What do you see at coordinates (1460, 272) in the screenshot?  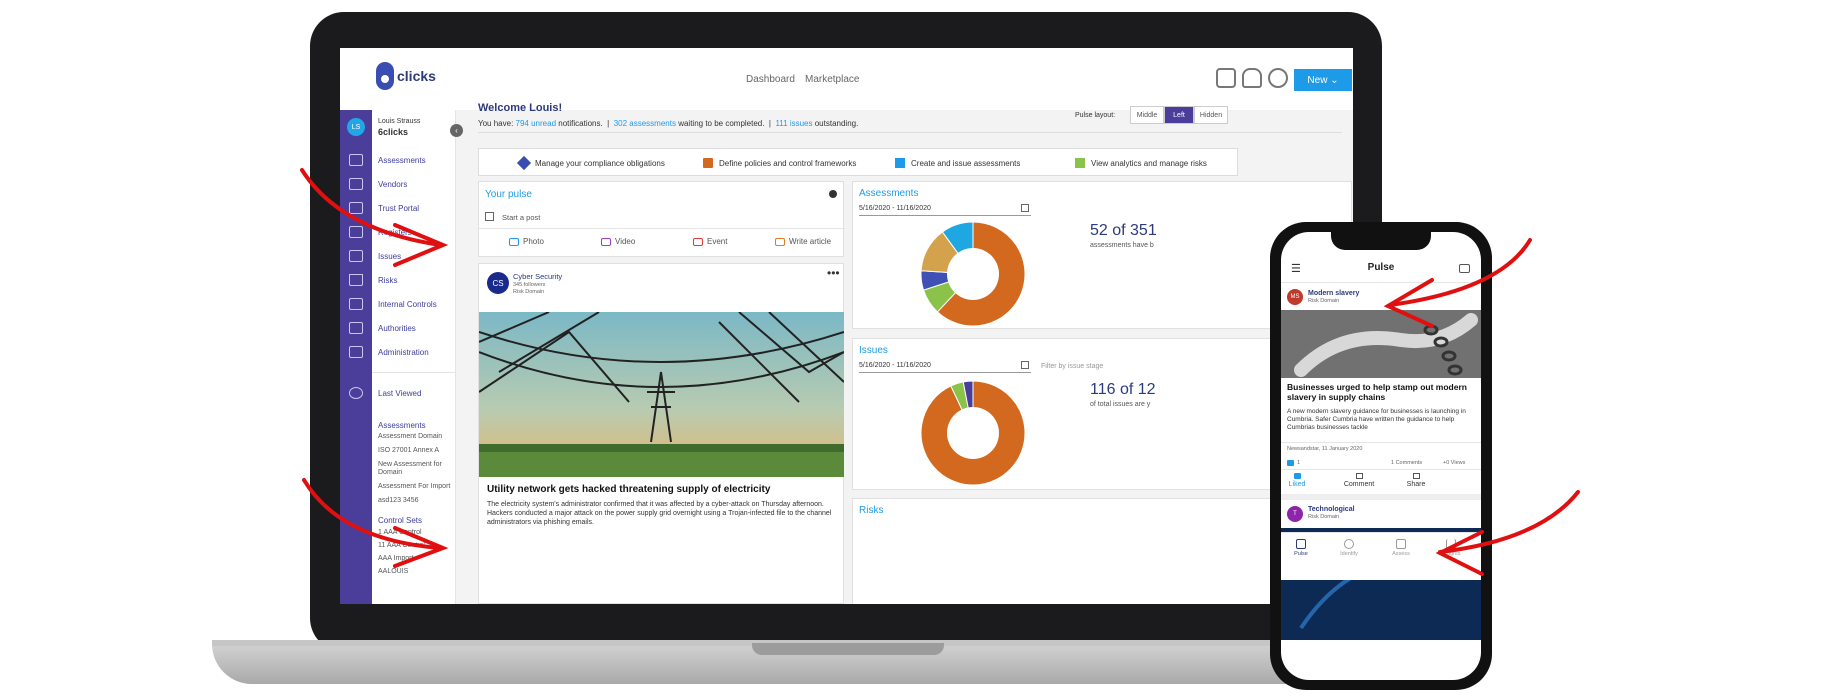 I see `arrow-to-phone-post` at bounding box center [1460, 272].